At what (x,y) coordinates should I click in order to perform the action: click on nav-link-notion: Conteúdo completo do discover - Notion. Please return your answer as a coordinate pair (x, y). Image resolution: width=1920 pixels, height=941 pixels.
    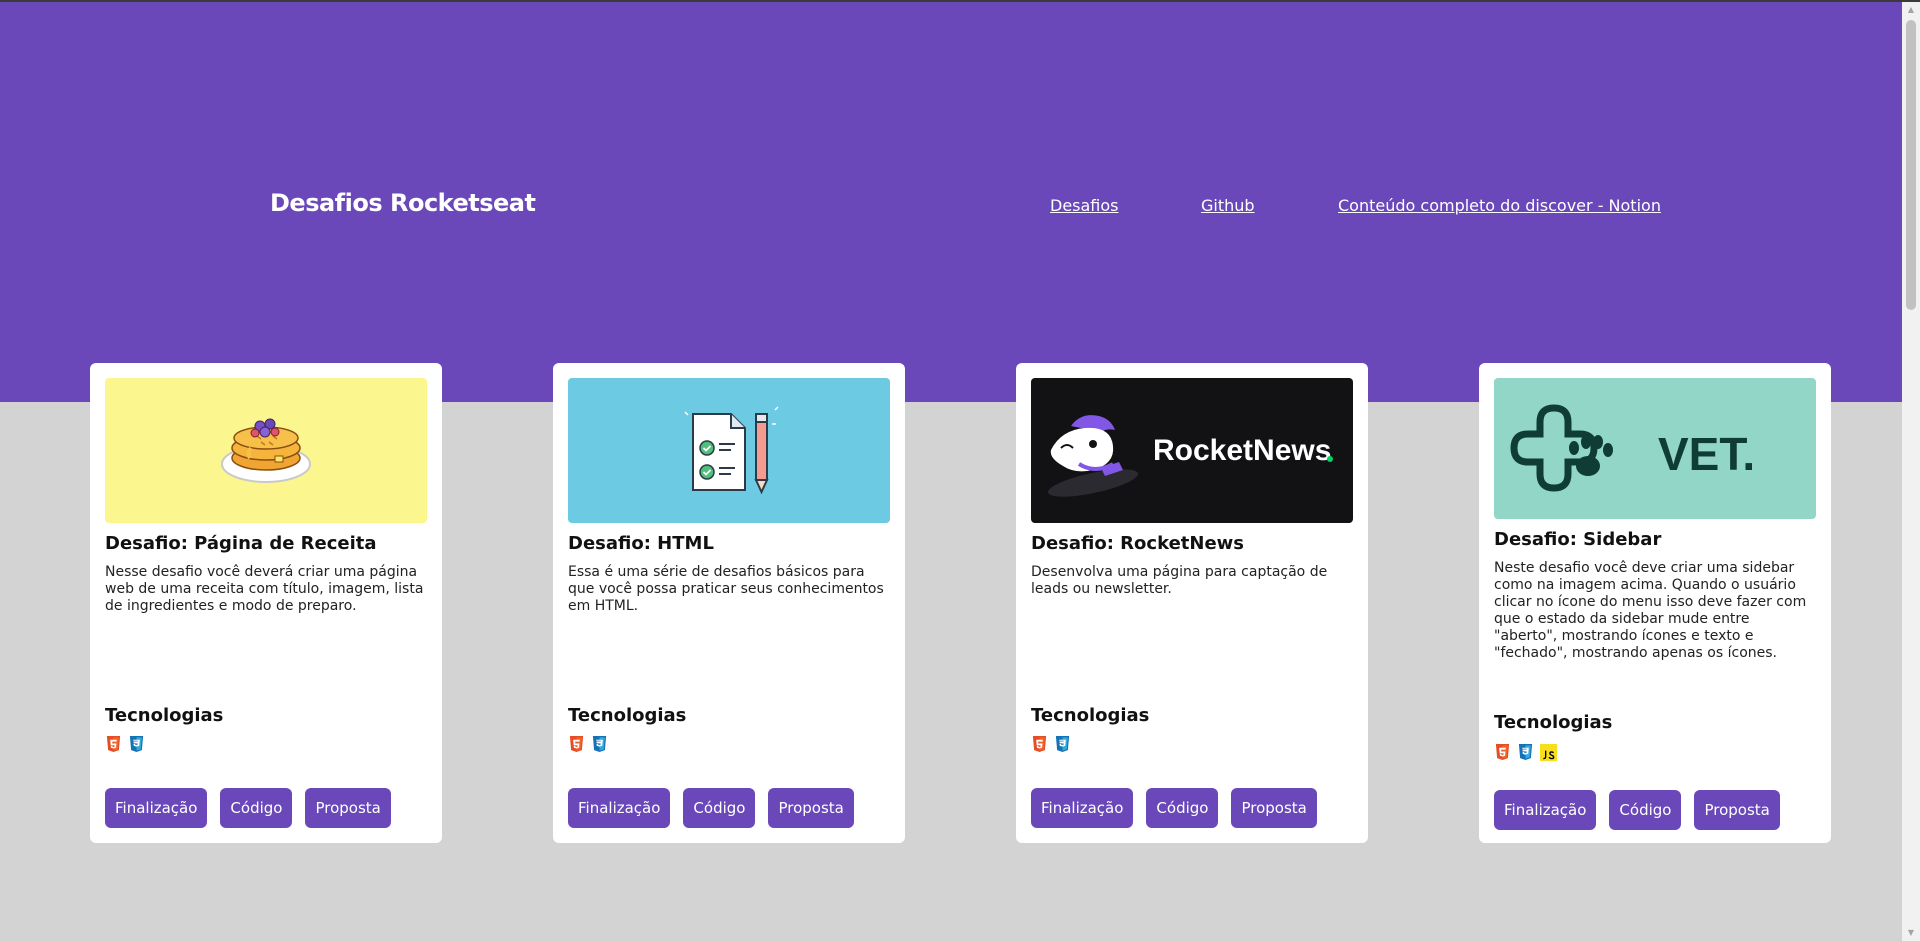
    Looking at the image, I should click on (1499, 205).